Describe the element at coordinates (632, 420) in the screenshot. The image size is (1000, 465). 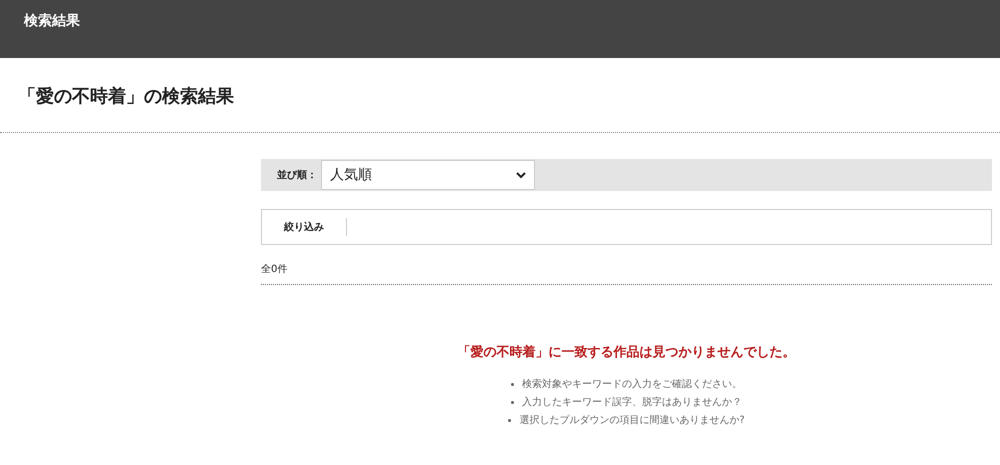
I see `hint-text: 選択したプルダウンの項目に間違いありませんか?` at that location.